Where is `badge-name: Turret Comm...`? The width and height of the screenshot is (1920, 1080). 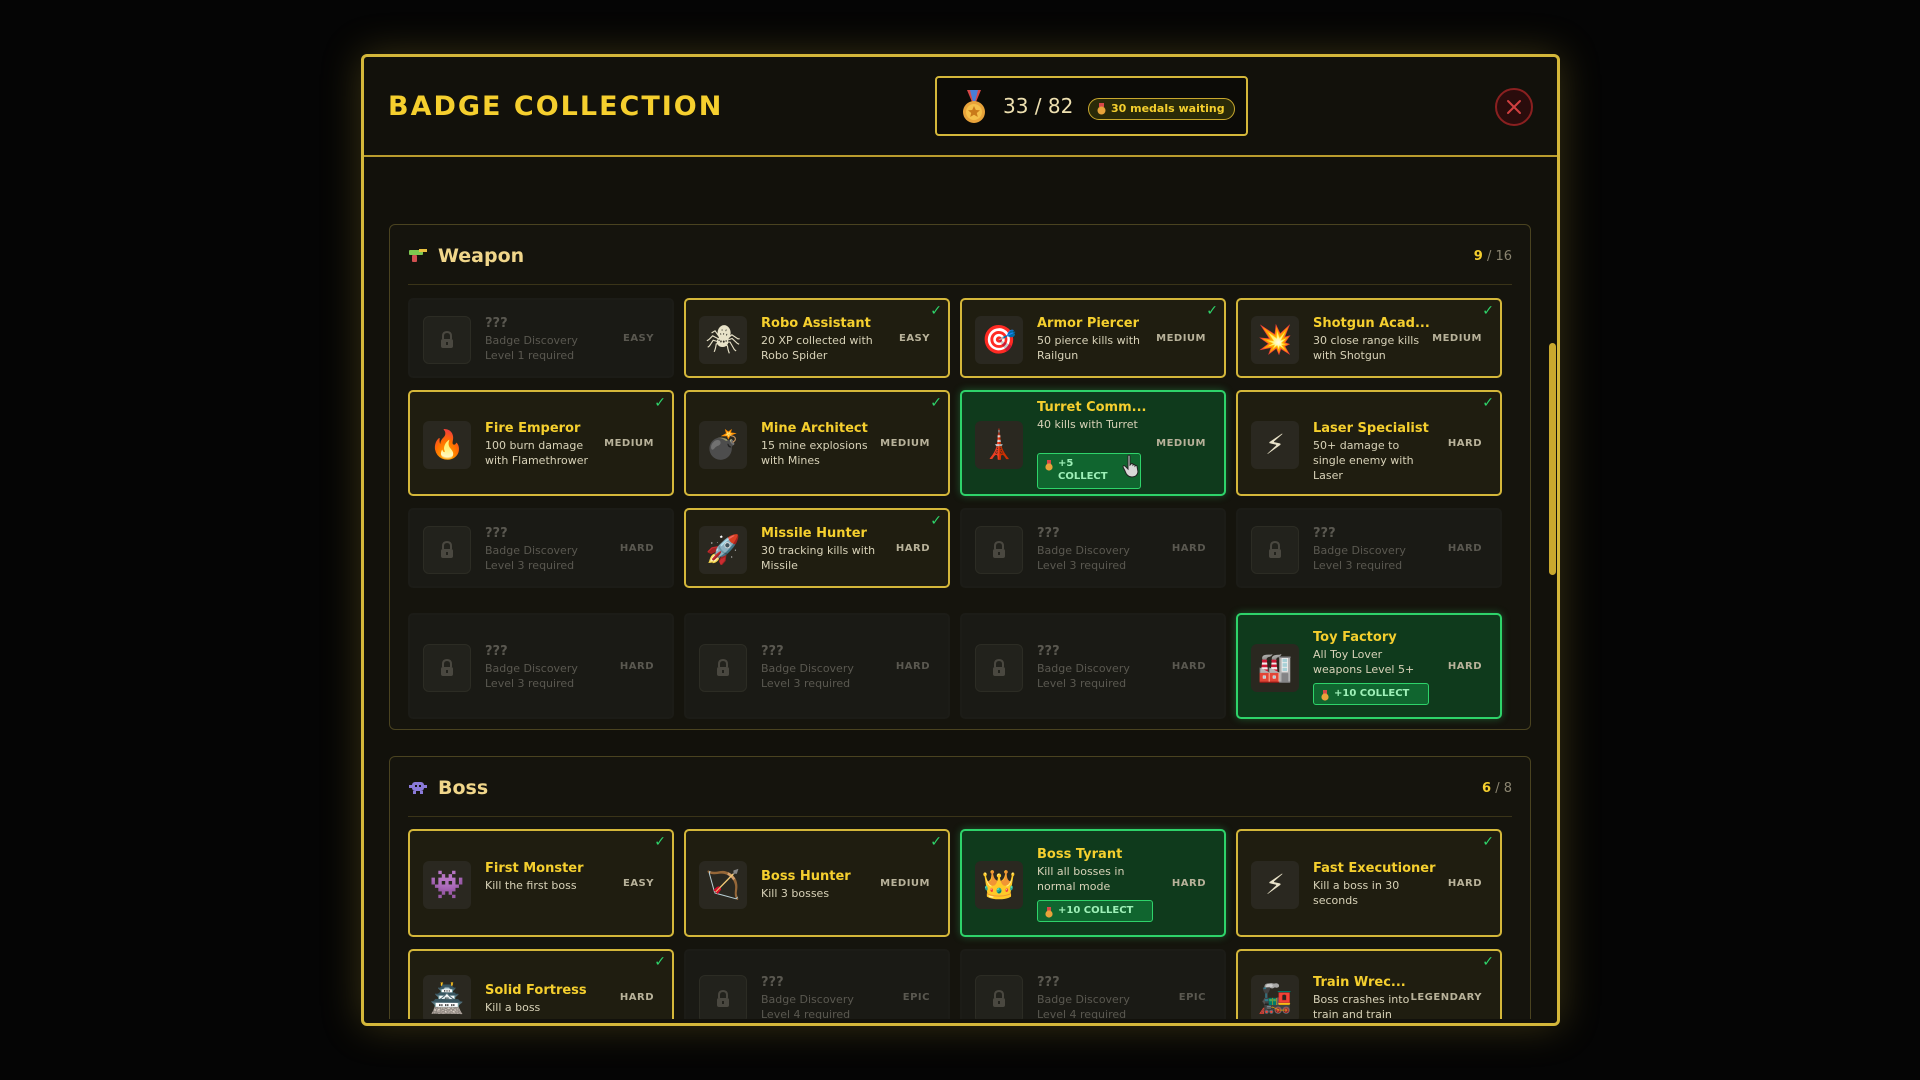 badge-name: Turret Comm... is located at coordinates (1092, 407).